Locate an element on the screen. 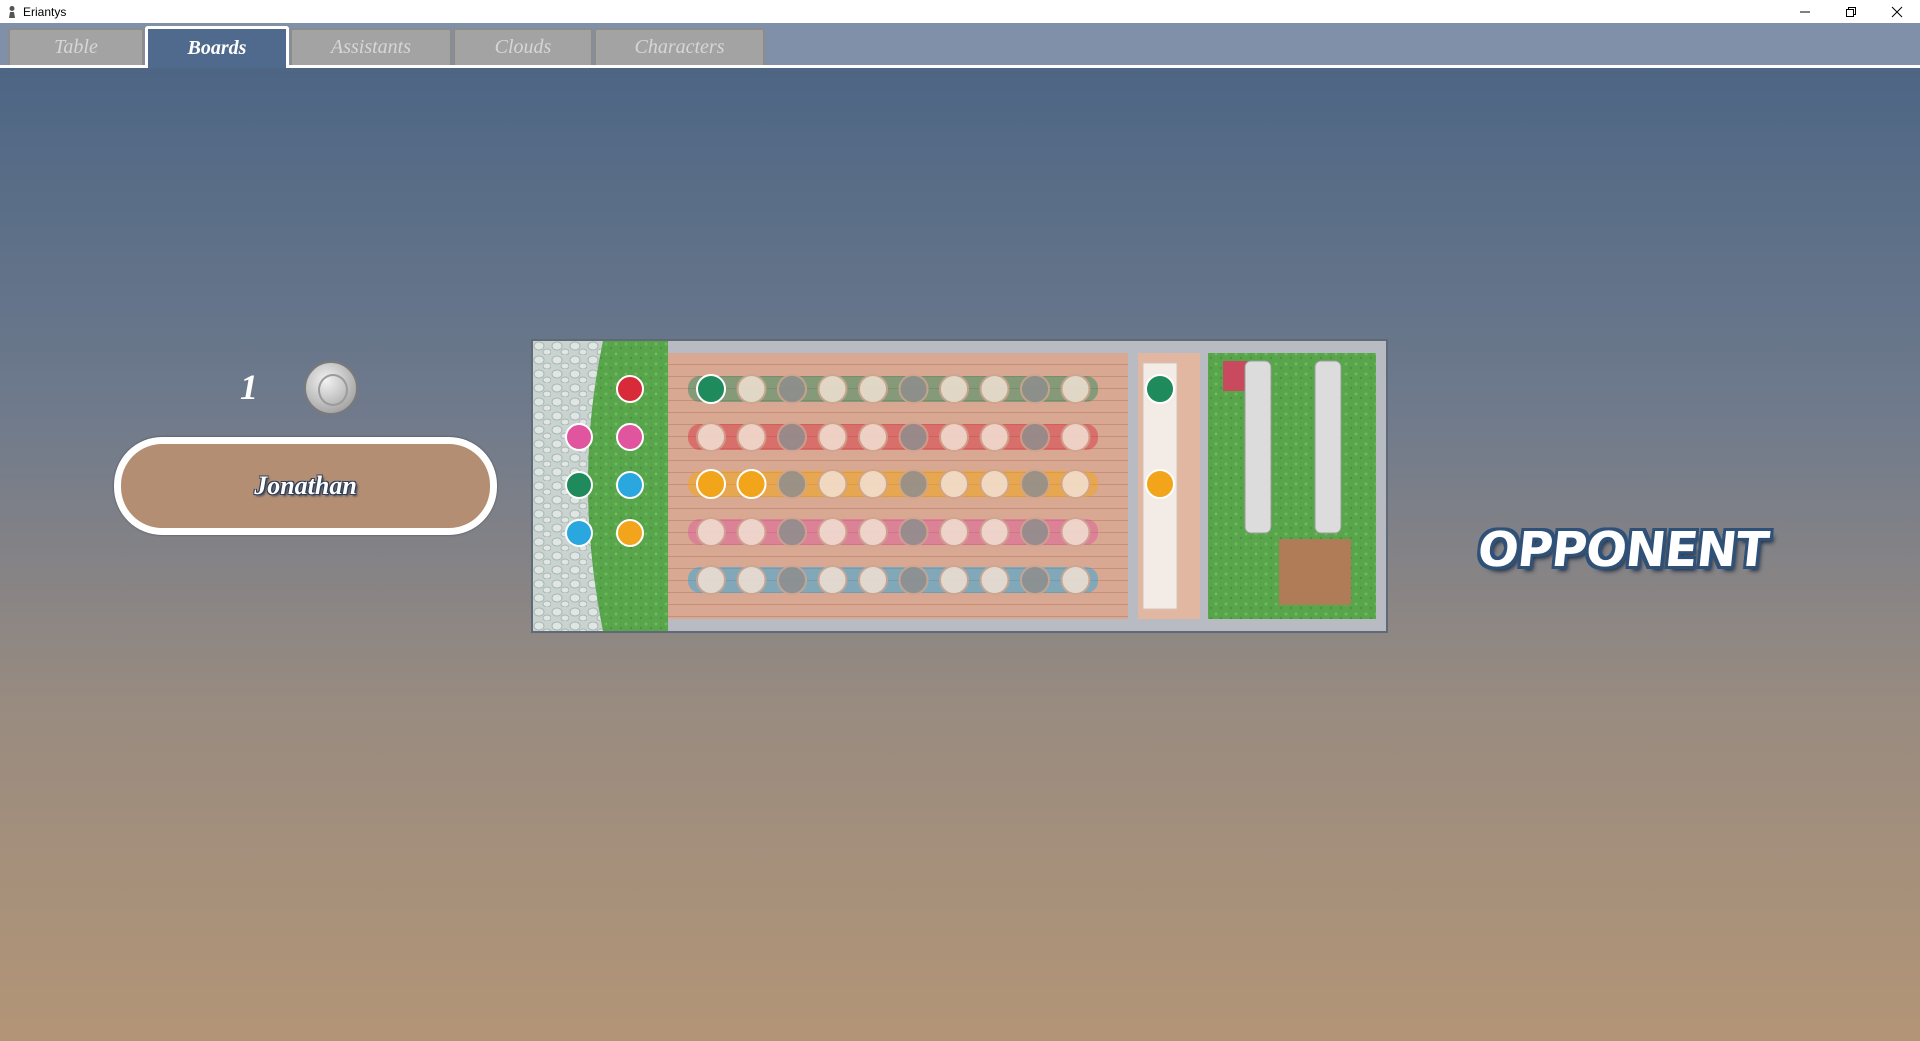 The width and height of the screenshot is (1920, 1041). student-red is located at coordinates (630, 389).